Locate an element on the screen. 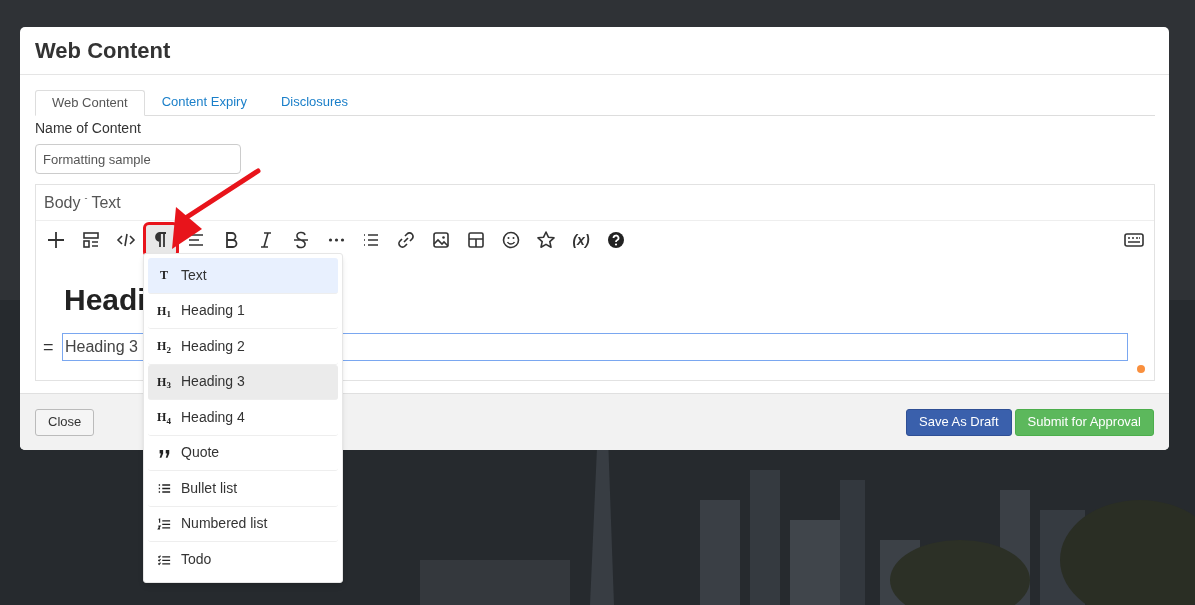  editor-label: Body is located at coordinates (62, 202).